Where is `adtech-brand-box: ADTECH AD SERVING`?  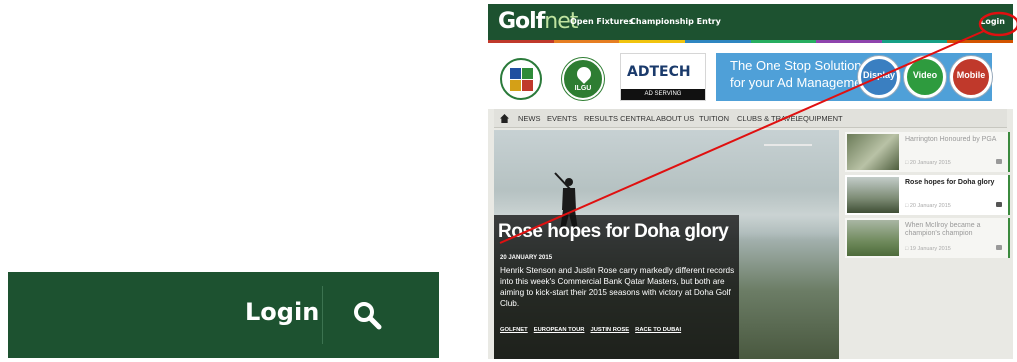 adtech-brand-box: ADTECH AD SERVING is located at coordinates (663, 77).